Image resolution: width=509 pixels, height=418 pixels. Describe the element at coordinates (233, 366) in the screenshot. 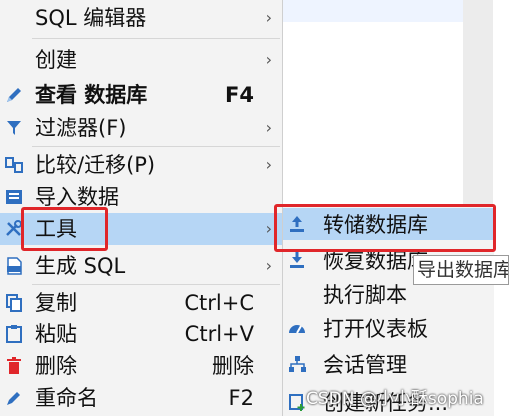

I see `menu-item-shortcut: 删除` at that location.